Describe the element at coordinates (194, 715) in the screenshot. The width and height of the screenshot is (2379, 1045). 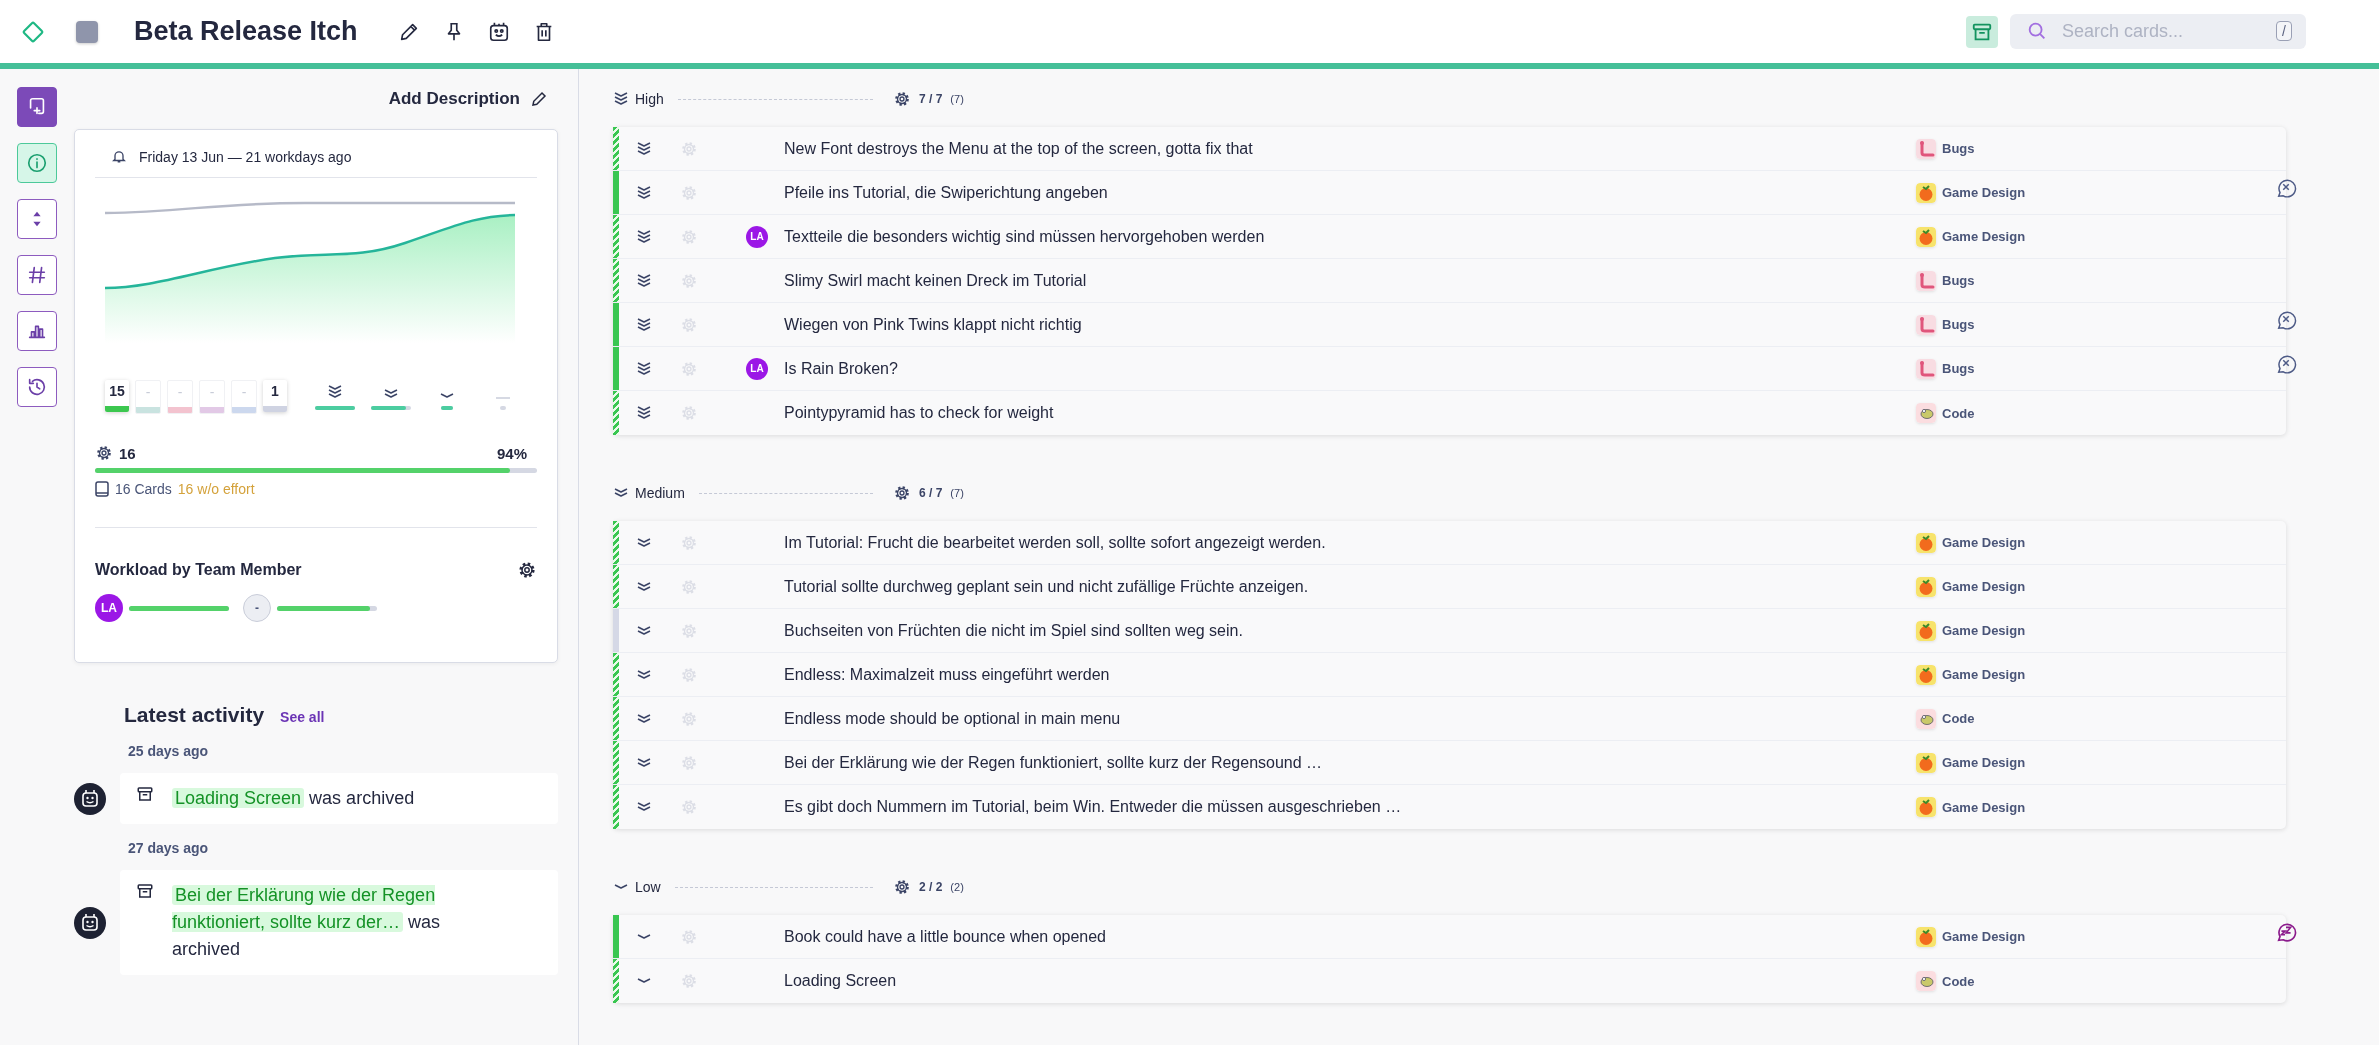
I see `activity-title: Latest activity` at that location.